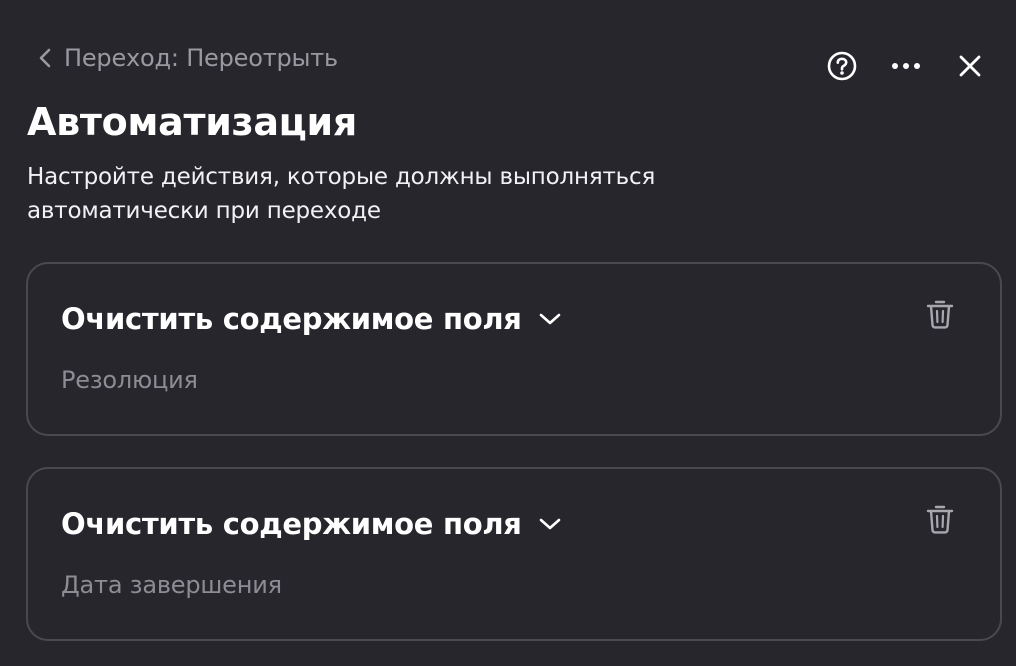 This screenshot has height=666, width=1016. Describe the element at coordinates (192, 122) in the screenshot. I see `page-title: Автоматизация` at that location.